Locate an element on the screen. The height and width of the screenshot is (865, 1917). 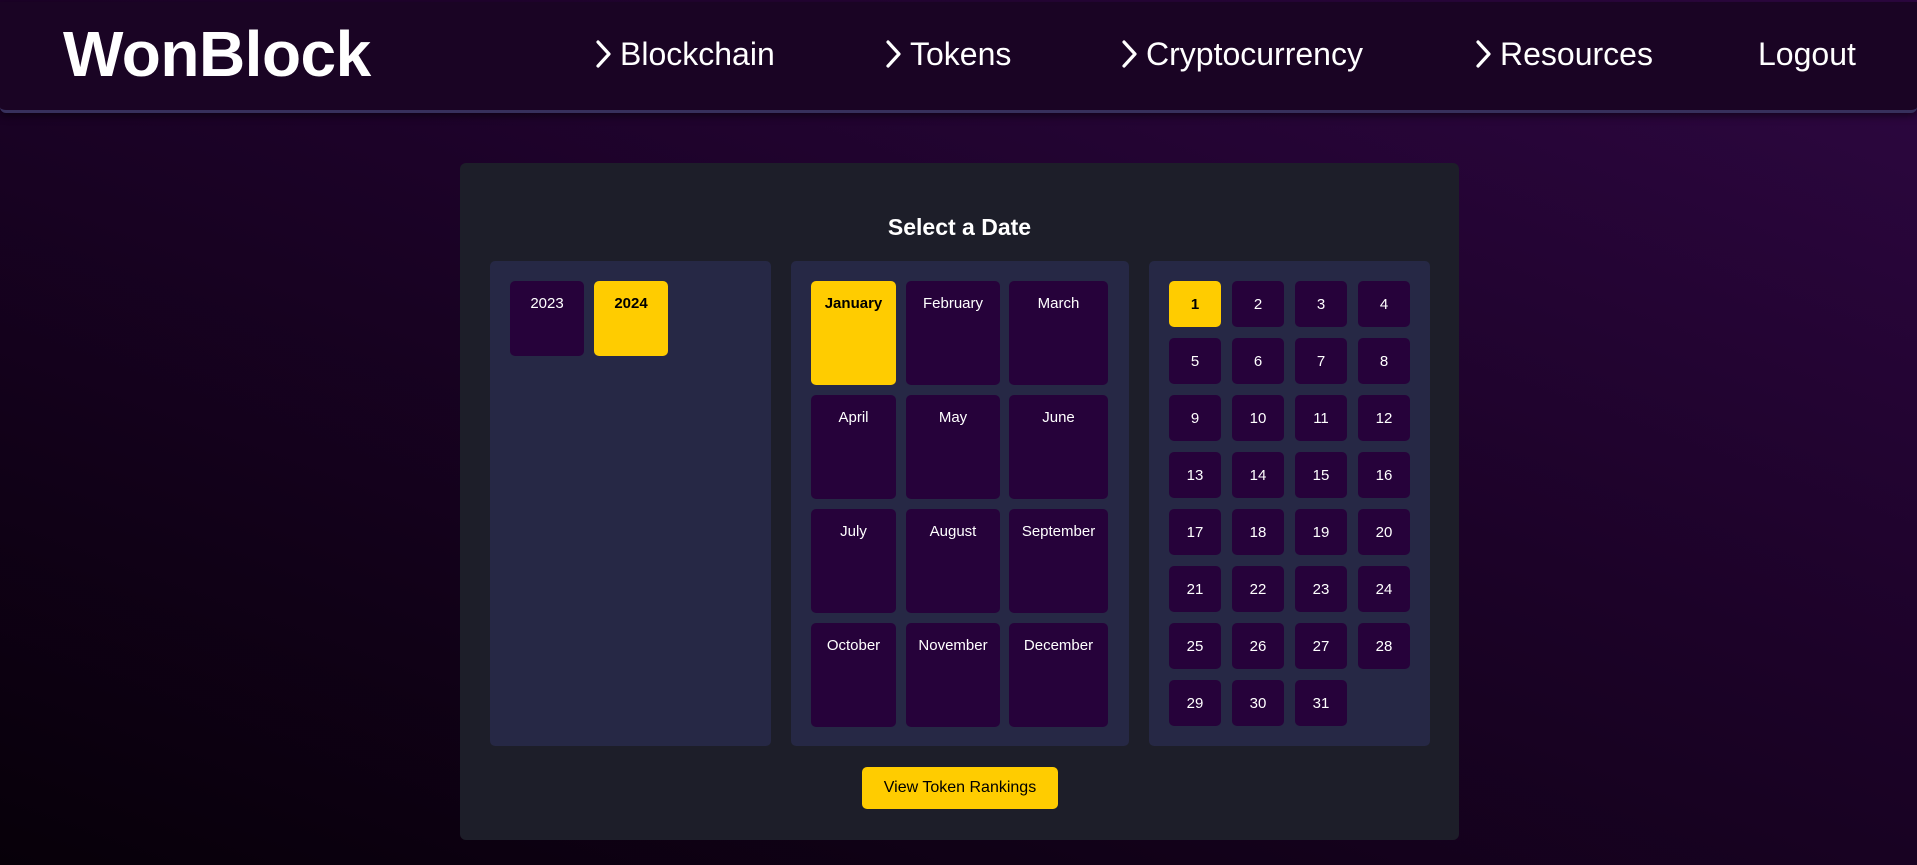
day-10: 10 is located at coordinates (1258, 418).